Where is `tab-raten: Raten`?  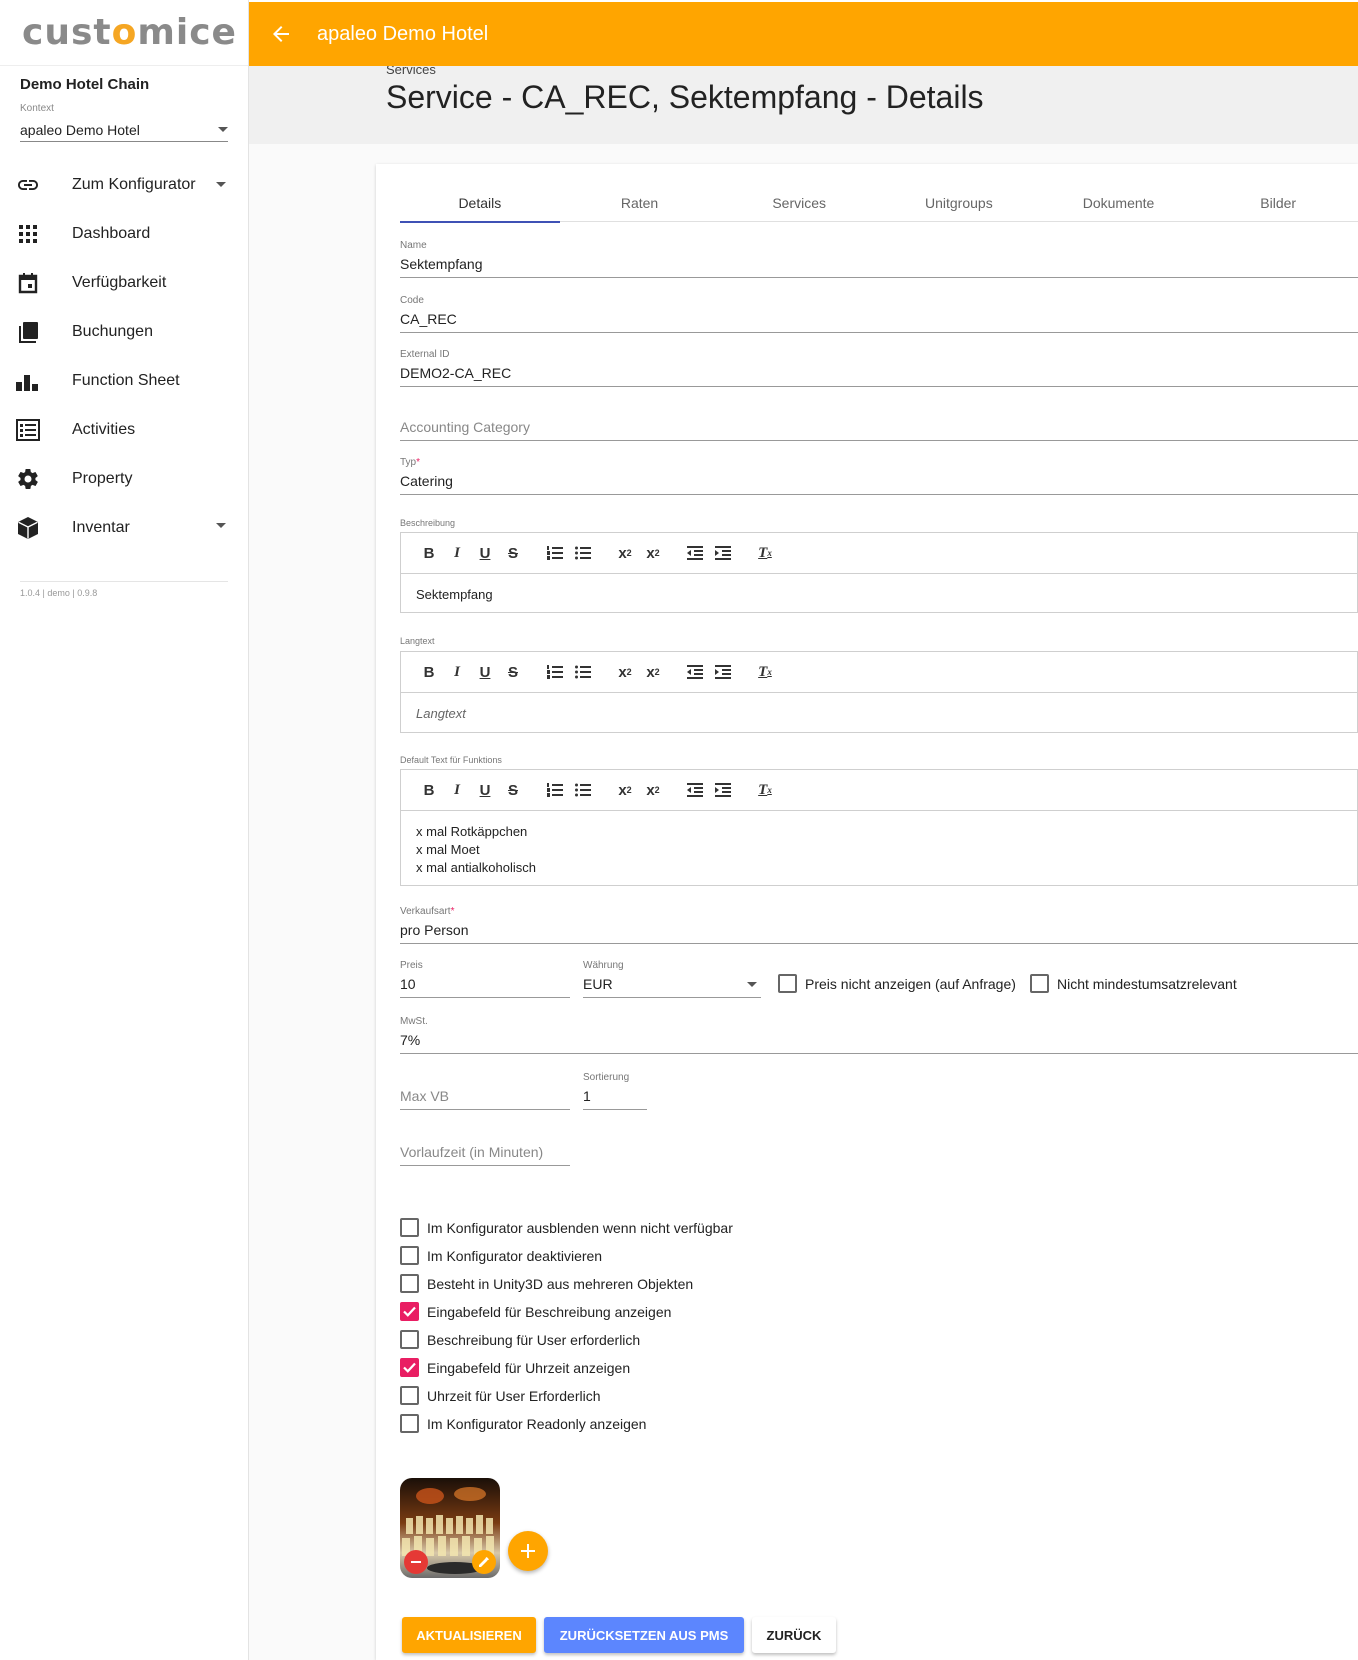 tab-raten: Raten is located at coordinates (640, 207).